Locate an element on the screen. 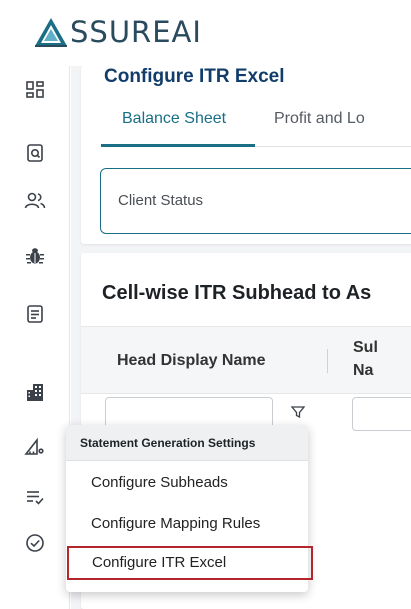  brand-logo-text: SSUREAI is located at coordinates (136, 31).